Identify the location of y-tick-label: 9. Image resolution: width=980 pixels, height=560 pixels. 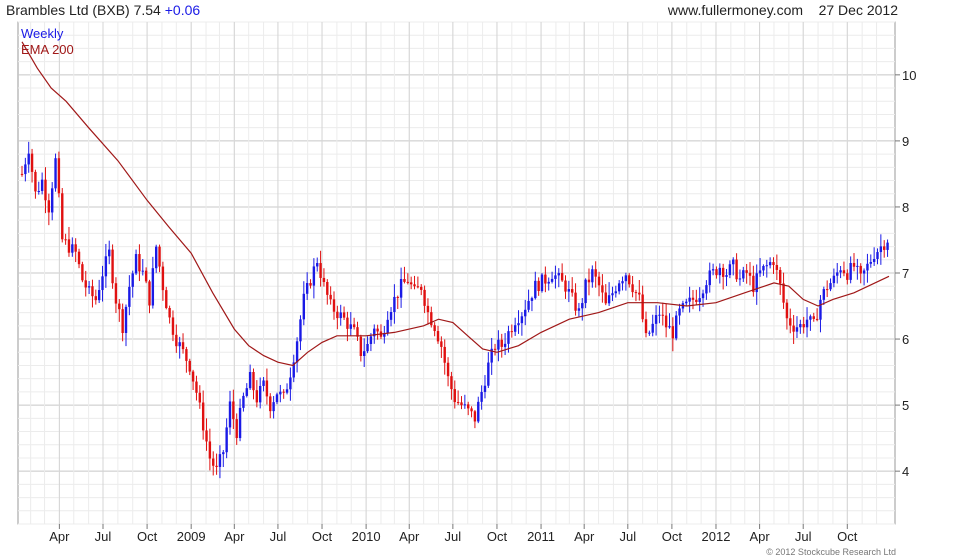
(905, 141).